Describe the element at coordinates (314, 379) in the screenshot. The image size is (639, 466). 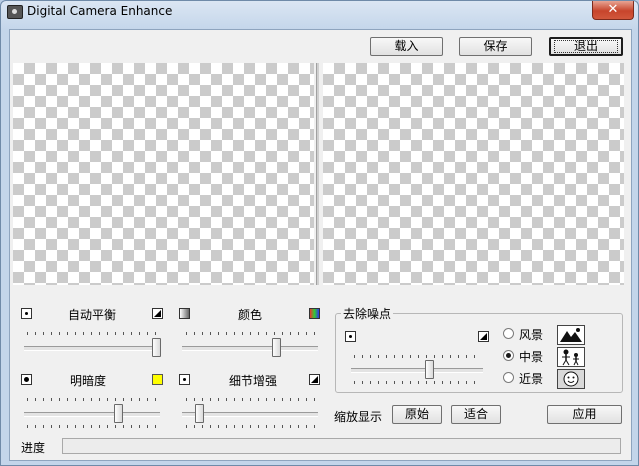
I see `detail-max-icon` at that location.